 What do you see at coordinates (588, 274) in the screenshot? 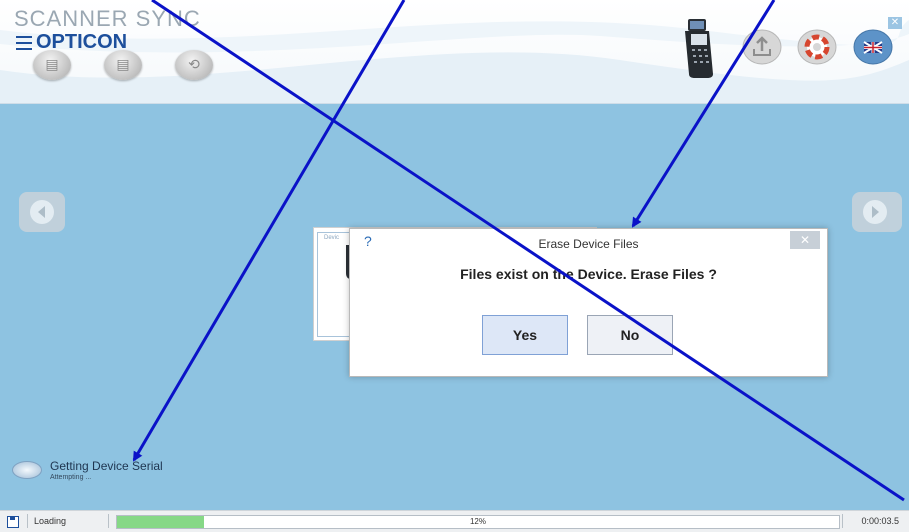
I see `dialog-message: Files exist on the Device. Erase Files ?` at bounding box center [588, 274].